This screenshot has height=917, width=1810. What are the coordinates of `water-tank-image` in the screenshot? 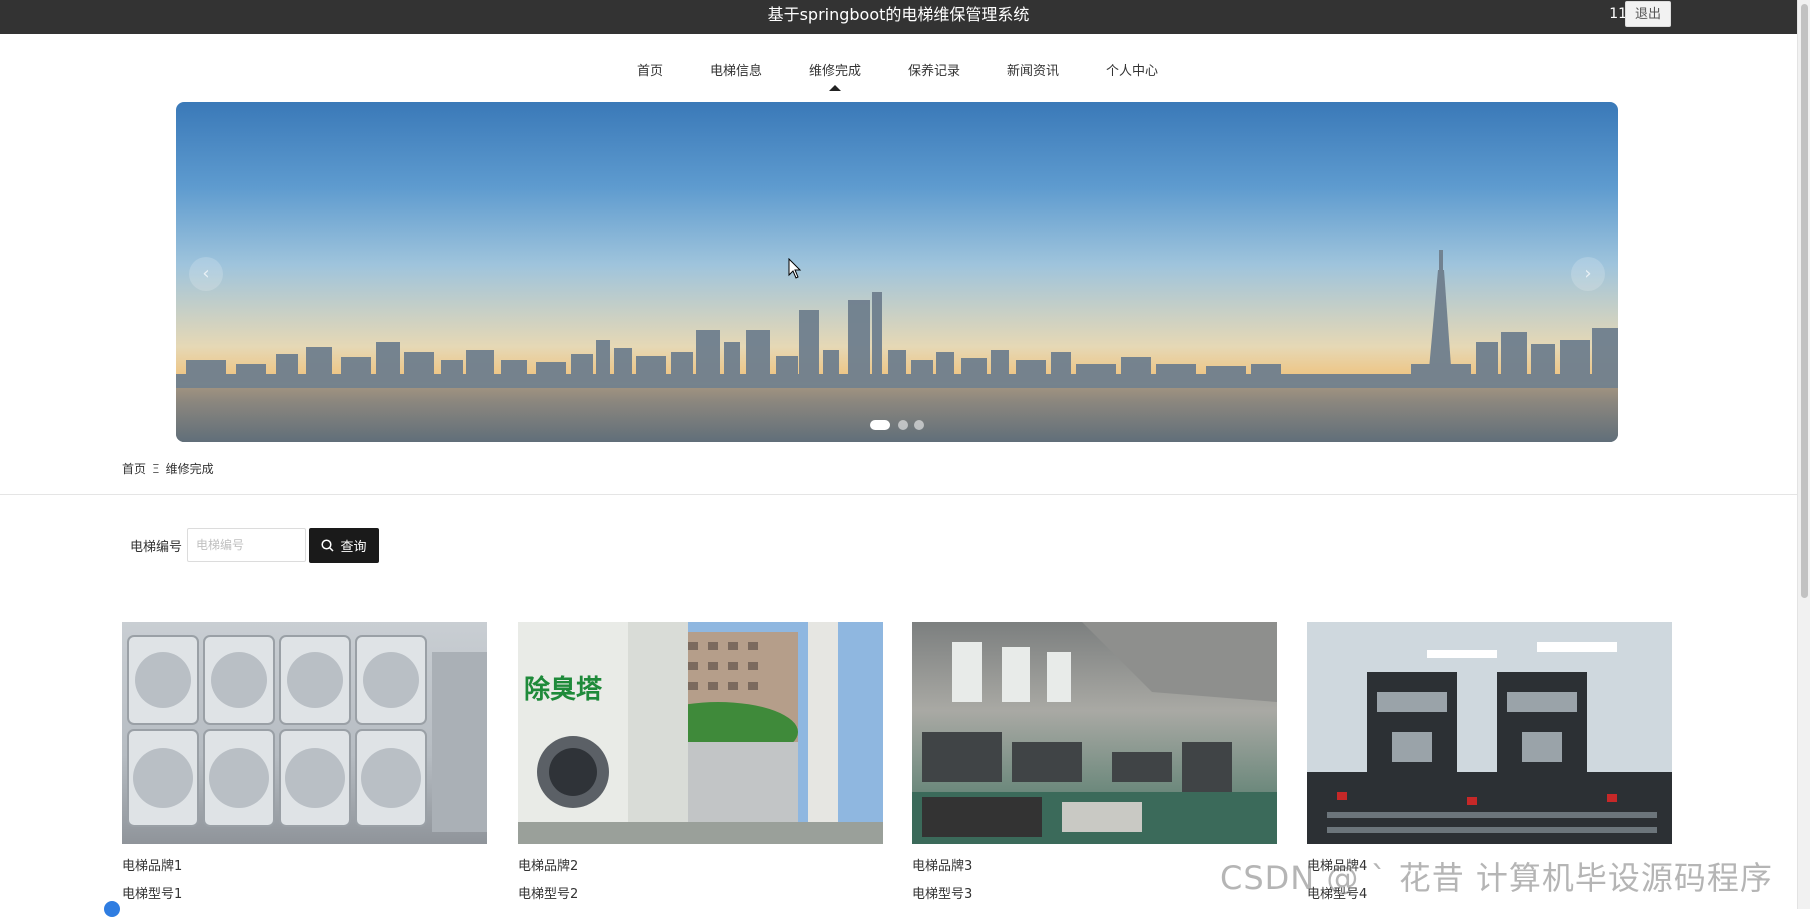 It's located at (304, 733).